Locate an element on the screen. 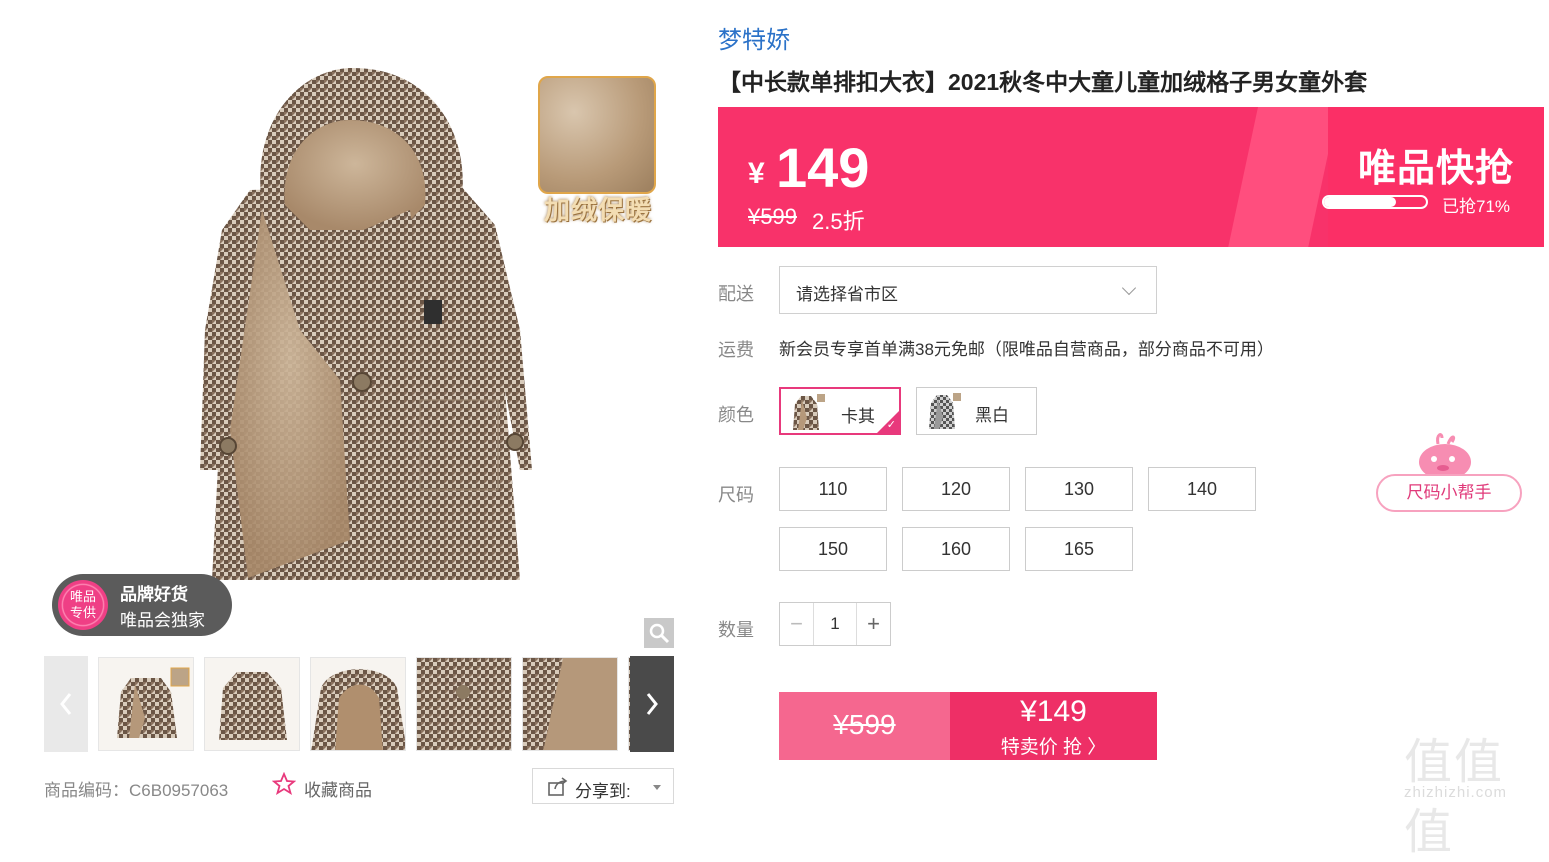  quantity-minus-button: − is located at coordinates (797, 624).